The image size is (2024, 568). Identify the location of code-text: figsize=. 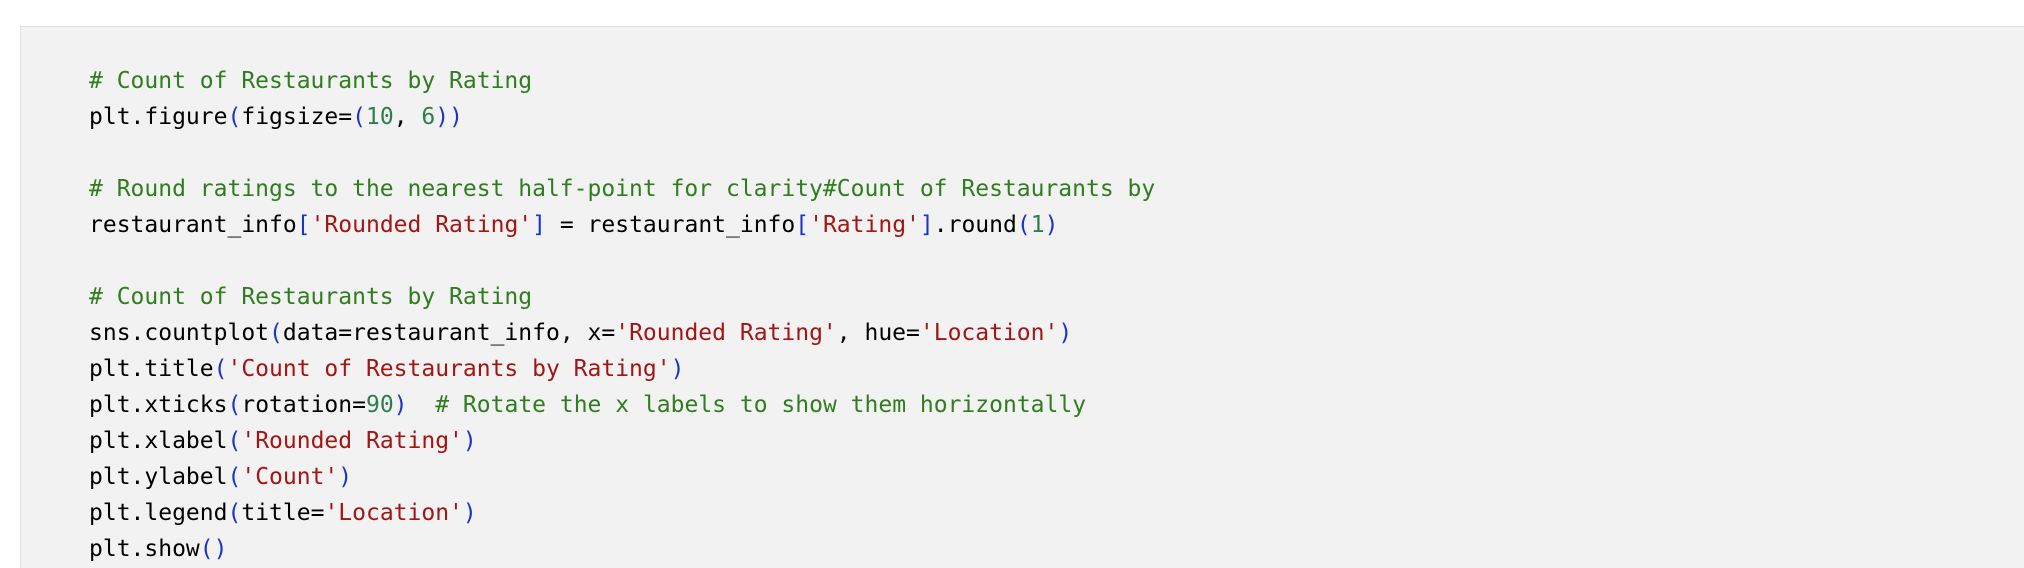
(297, 117).